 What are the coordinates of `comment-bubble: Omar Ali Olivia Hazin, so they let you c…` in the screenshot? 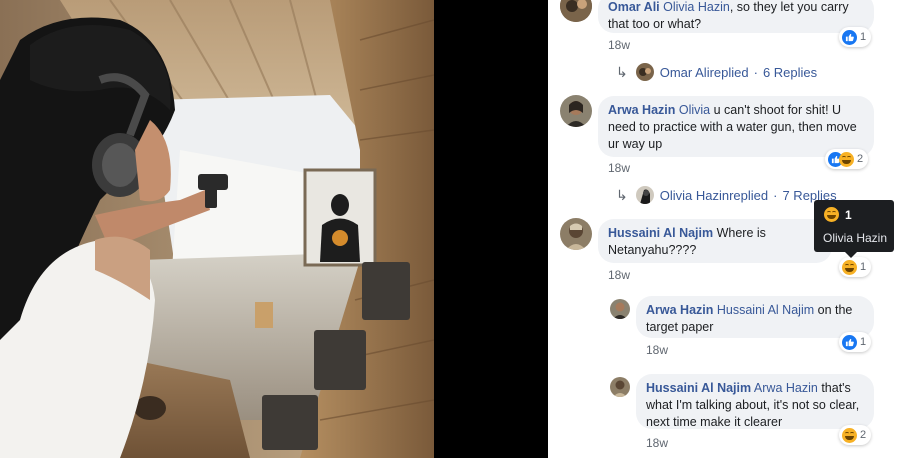 It's located at (736, 16).